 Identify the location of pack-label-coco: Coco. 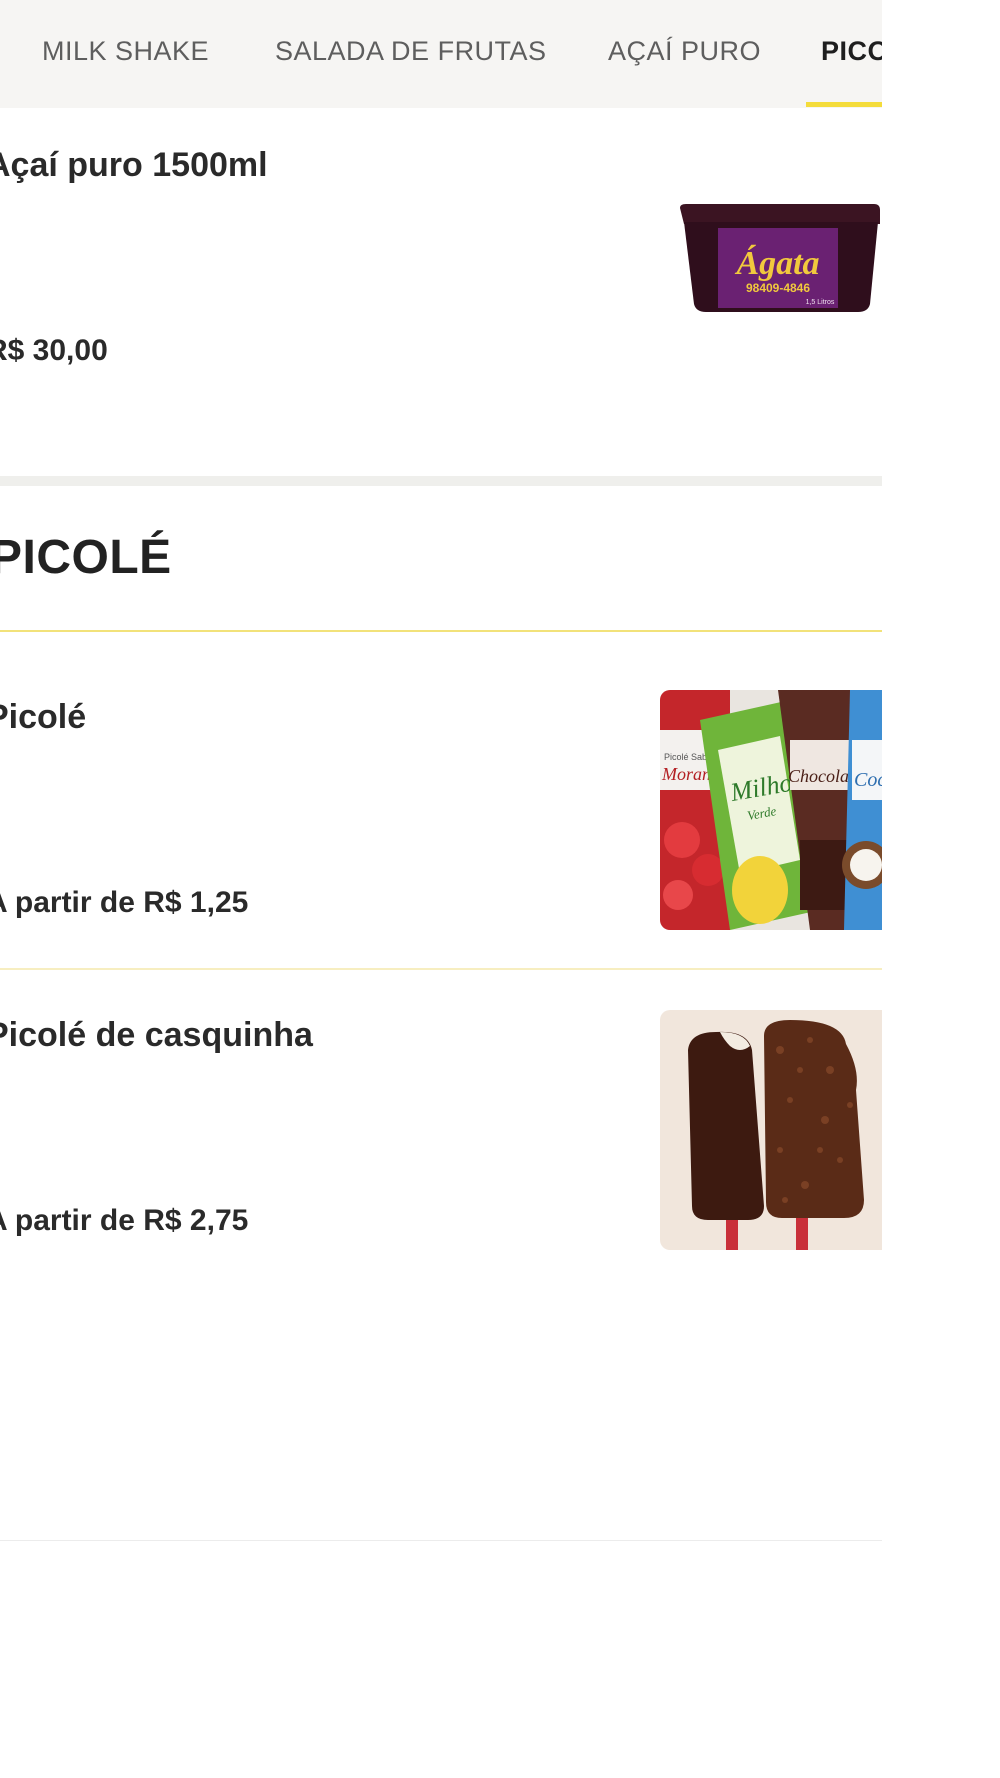
(868, 780).